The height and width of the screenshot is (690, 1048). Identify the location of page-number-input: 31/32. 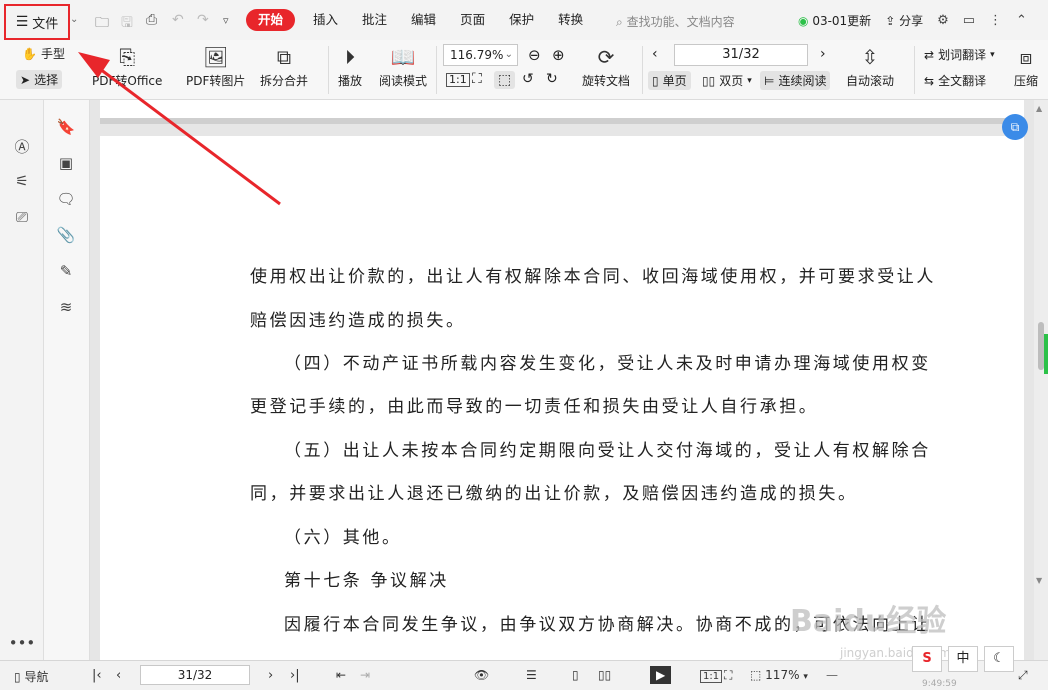
(741, 55).